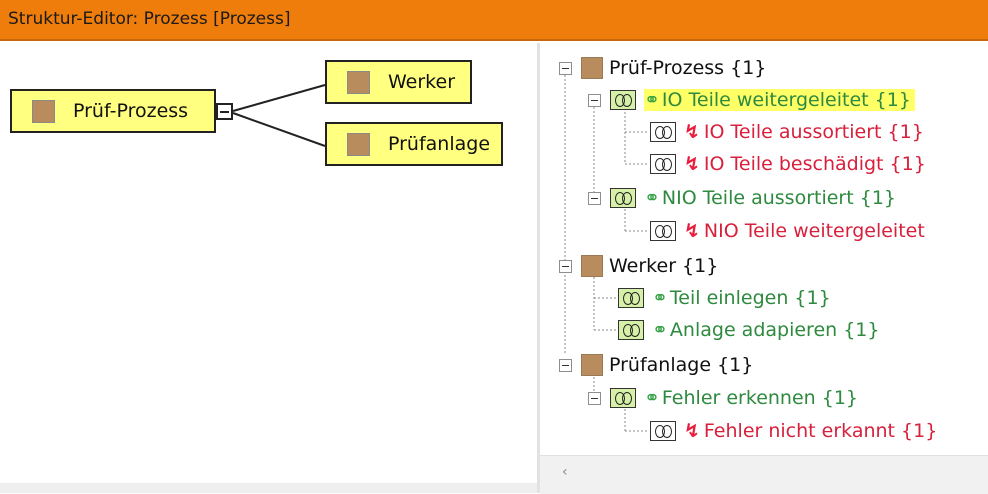 This screenshot has height=494, width=988. I want to click on diagram-node-werker: Werker, so click(398, 82).